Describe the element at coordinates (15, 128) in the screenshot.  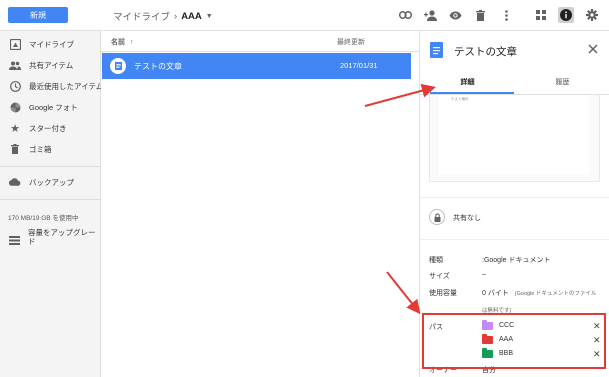
I see `star-icon: ★` at that location.